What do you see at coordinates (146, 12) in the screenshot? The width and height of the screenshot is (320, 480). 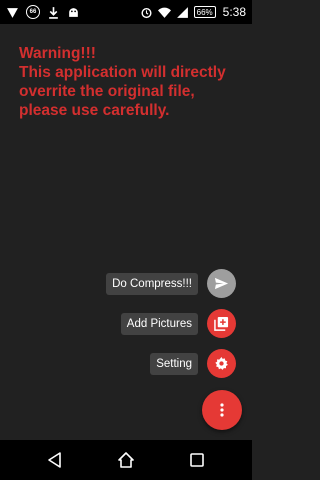 I see `alarm-icon` at bounding box center [146, 12].